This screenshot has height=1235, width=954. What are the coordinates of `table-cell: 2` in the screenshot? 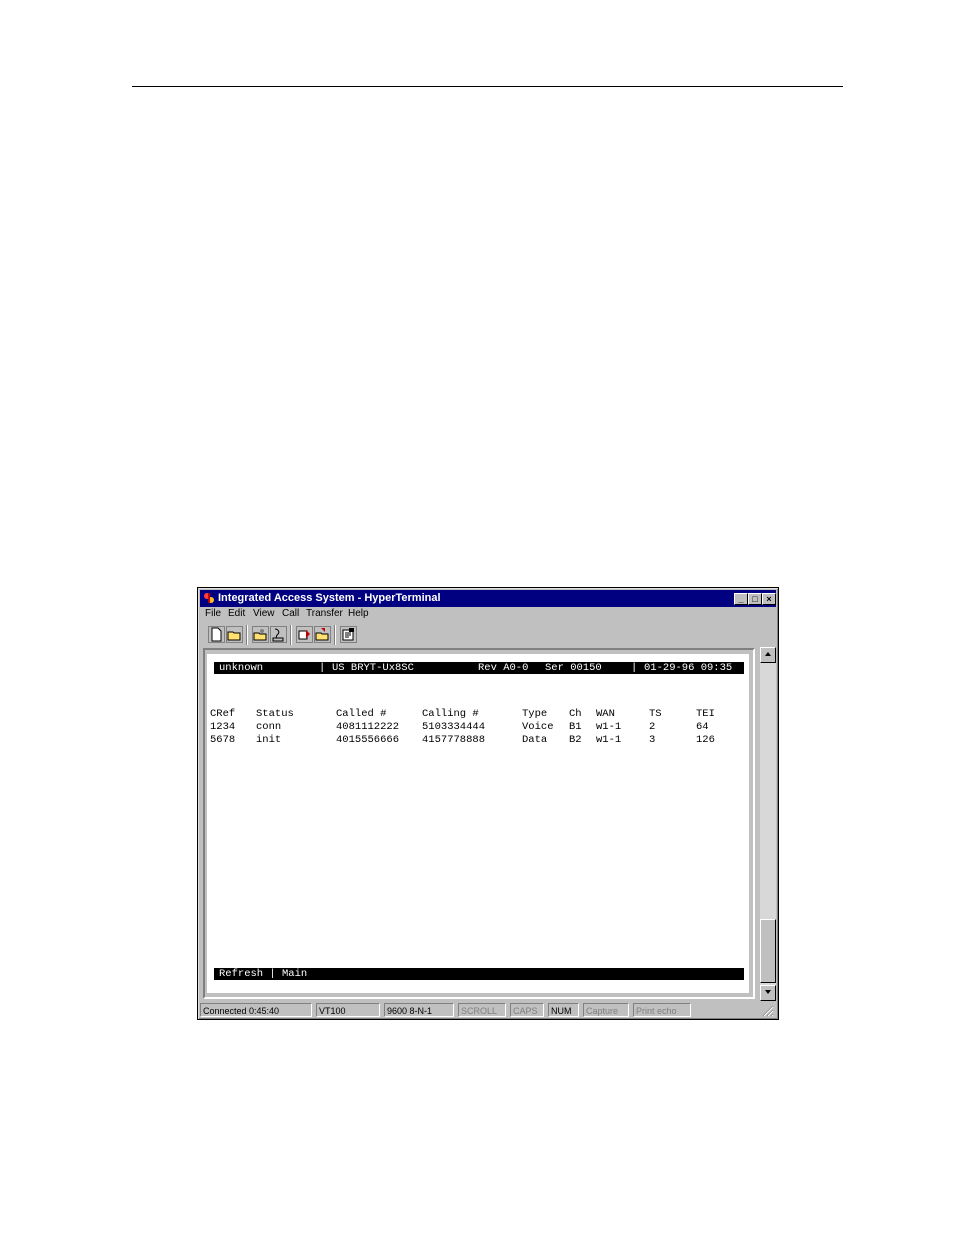 It's located at (652, 727).